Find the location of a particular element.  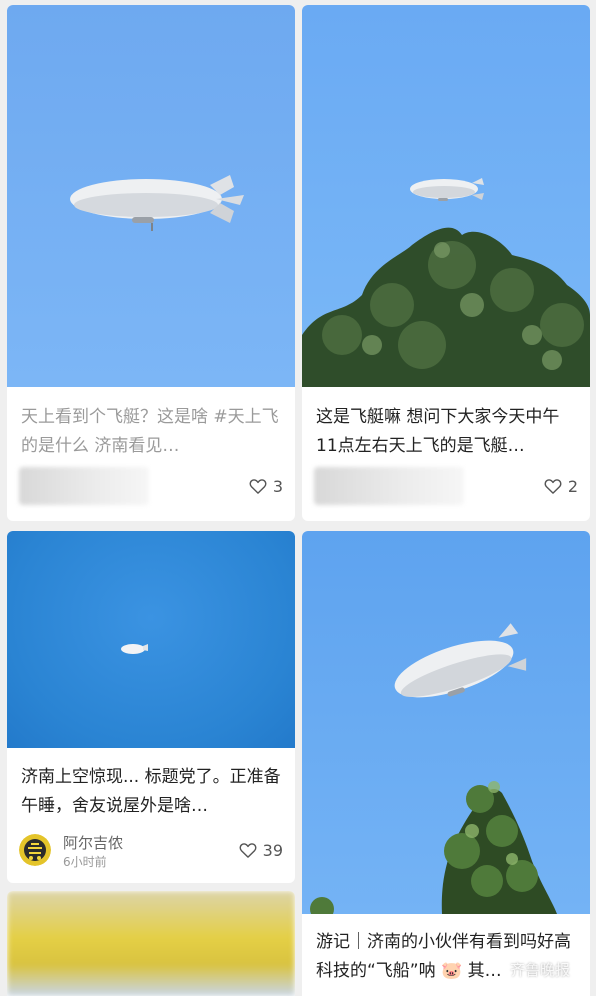

author-name: 阿尔吉侬 is located at coordinates (93, 842).